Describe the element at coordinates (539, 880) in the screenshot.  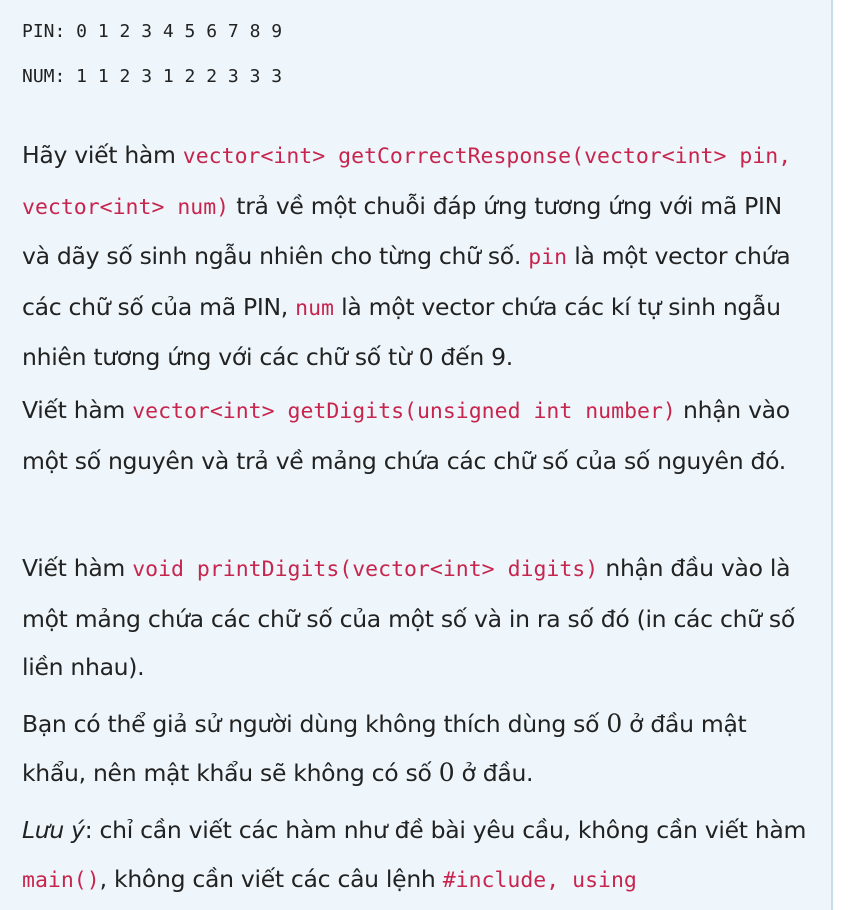
I see `code-include-using: #include, using` at that location.